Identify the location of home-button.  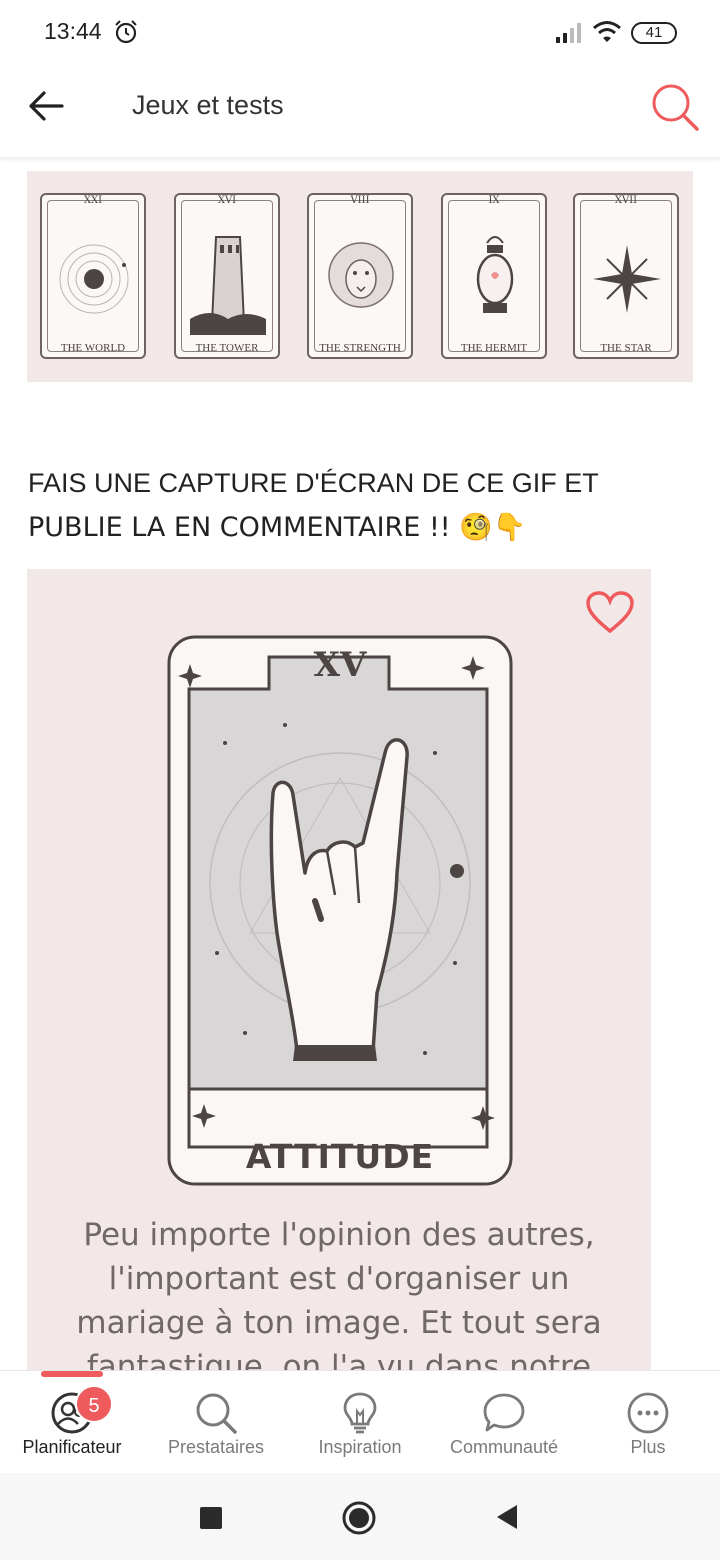
(359, 1518).